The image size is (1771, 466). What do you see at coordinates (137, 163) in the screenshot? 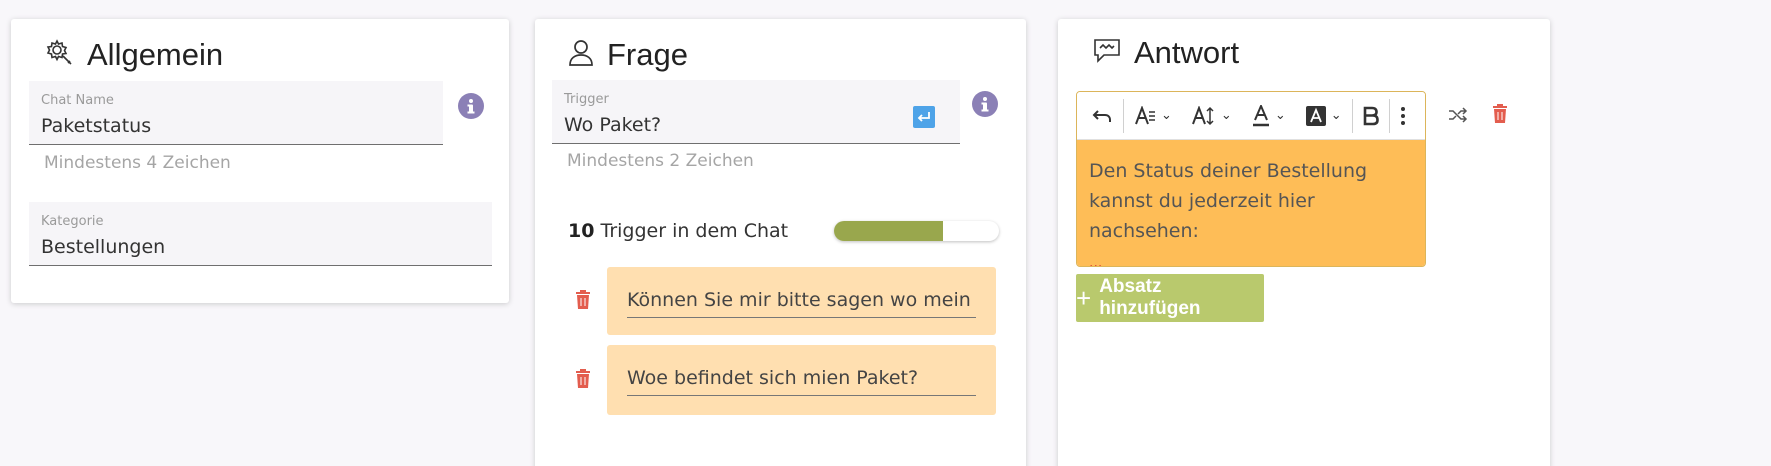
I see `chat-name-hint: Mindestens 4 Zeichen` at bounding box center [137, 163].